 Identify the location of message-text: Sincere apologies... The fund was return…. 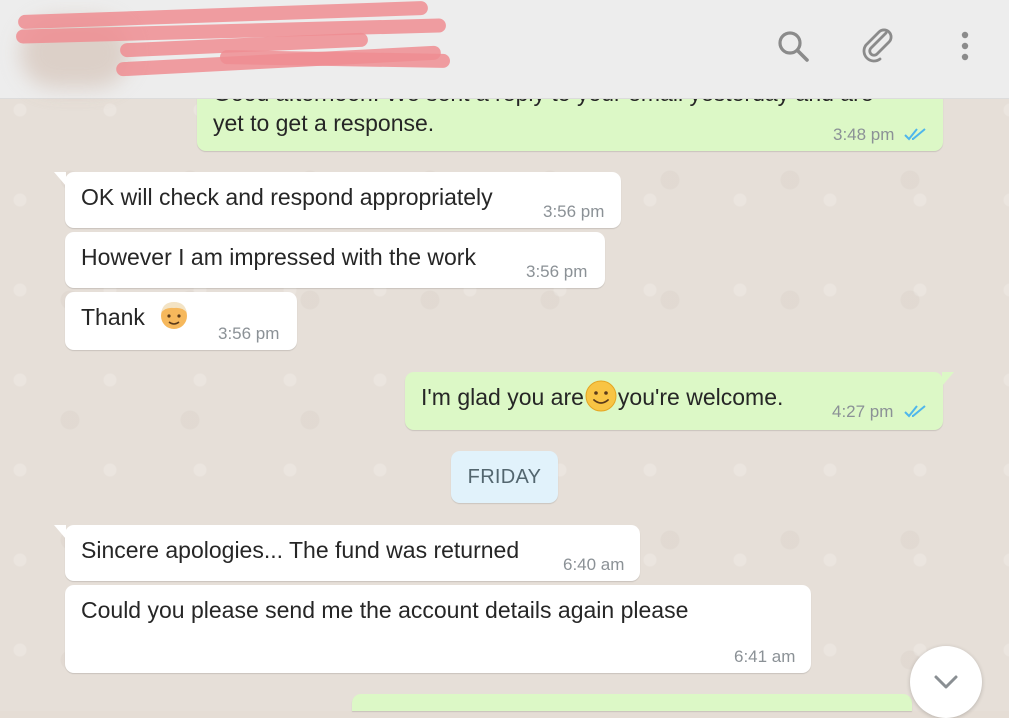
(300, 550).